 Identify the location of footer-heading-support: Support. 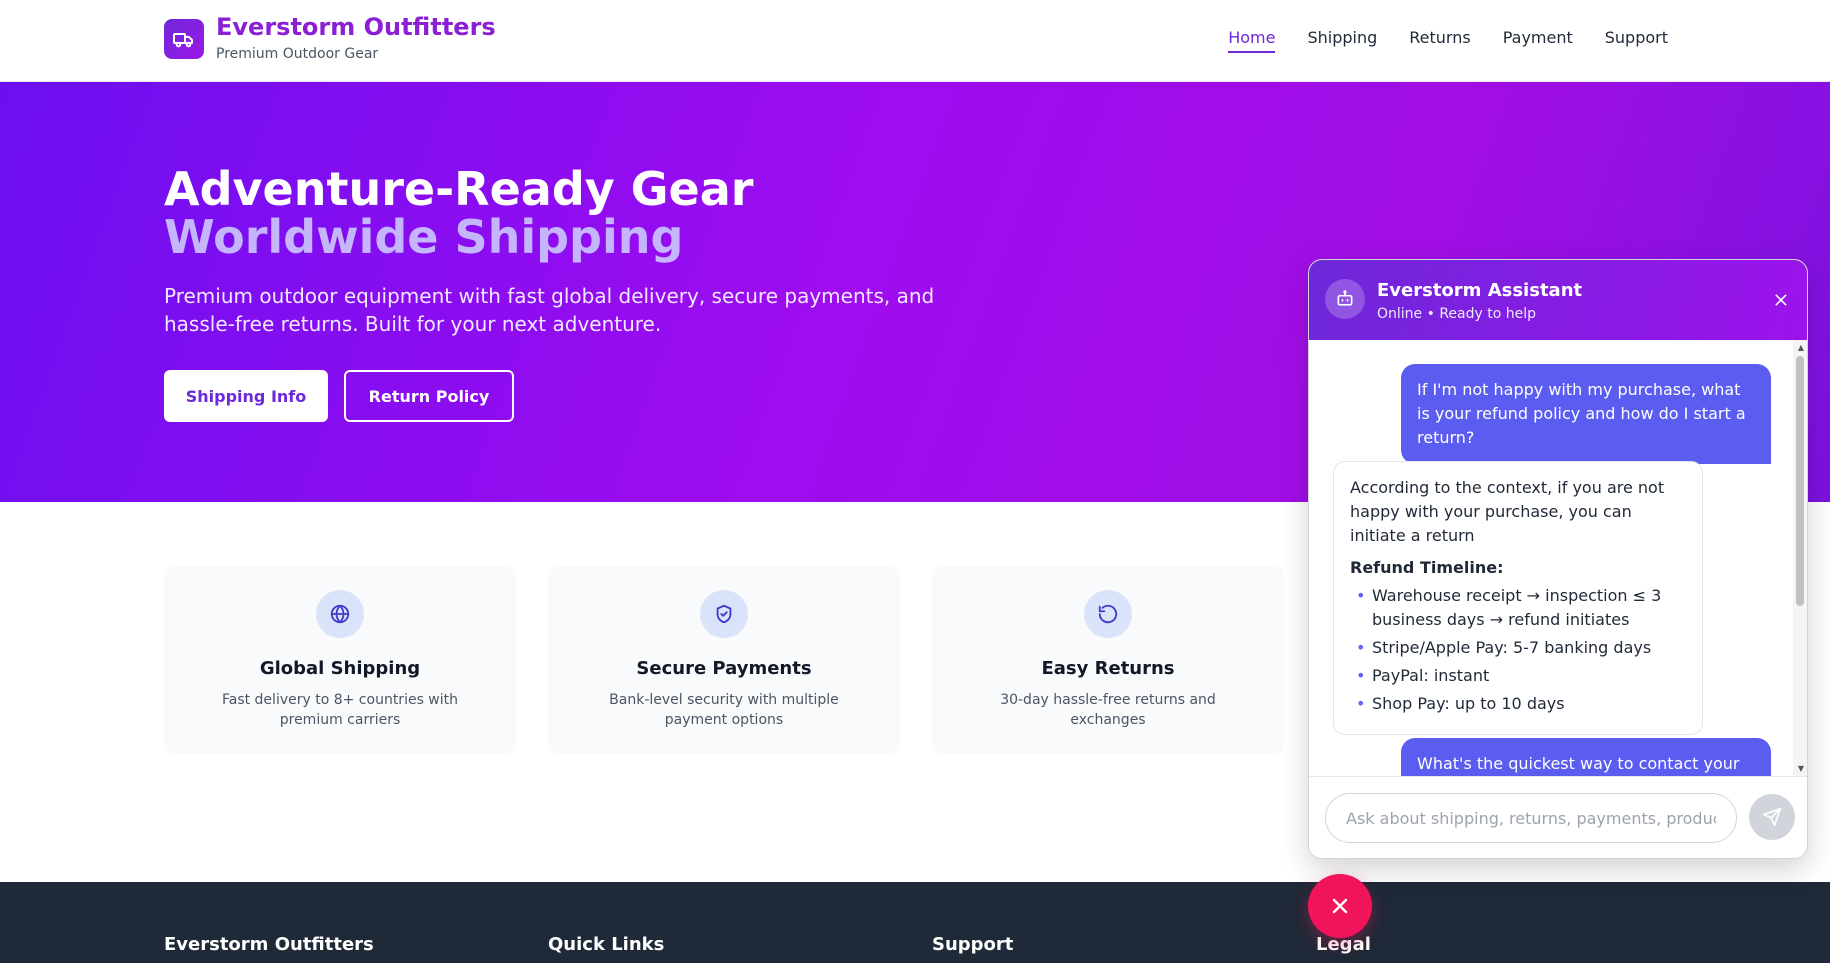
(973, 944).